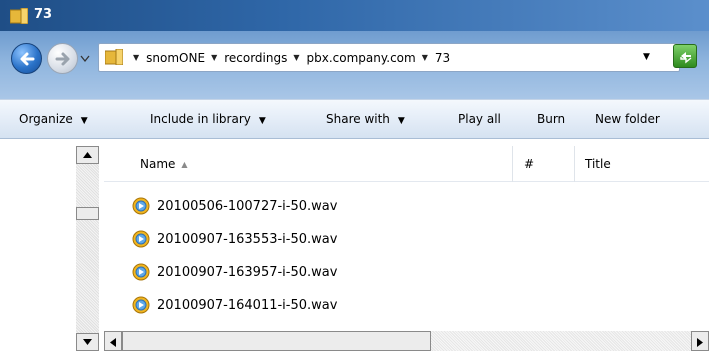  I want to click on title-bar: 73, so click(354, 15).